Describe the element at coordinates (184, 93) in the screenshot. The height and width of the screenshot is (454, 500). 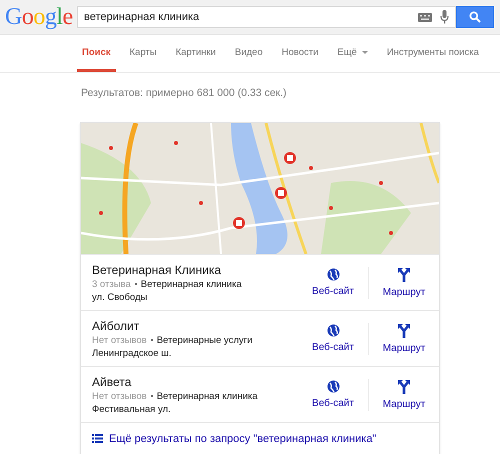
I see `result-stats: Результатов: примерно 681 000 (0.33 сек.)` at that location.